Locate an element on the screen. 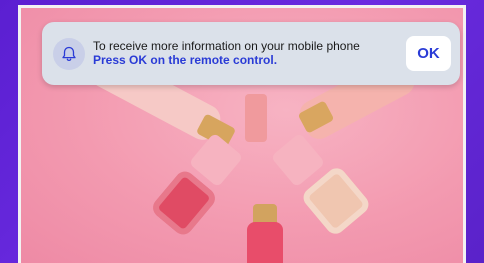 The image size is (484, 263). notification-instruction: Press OK on the remote control. is located at coordinates (185, 60).